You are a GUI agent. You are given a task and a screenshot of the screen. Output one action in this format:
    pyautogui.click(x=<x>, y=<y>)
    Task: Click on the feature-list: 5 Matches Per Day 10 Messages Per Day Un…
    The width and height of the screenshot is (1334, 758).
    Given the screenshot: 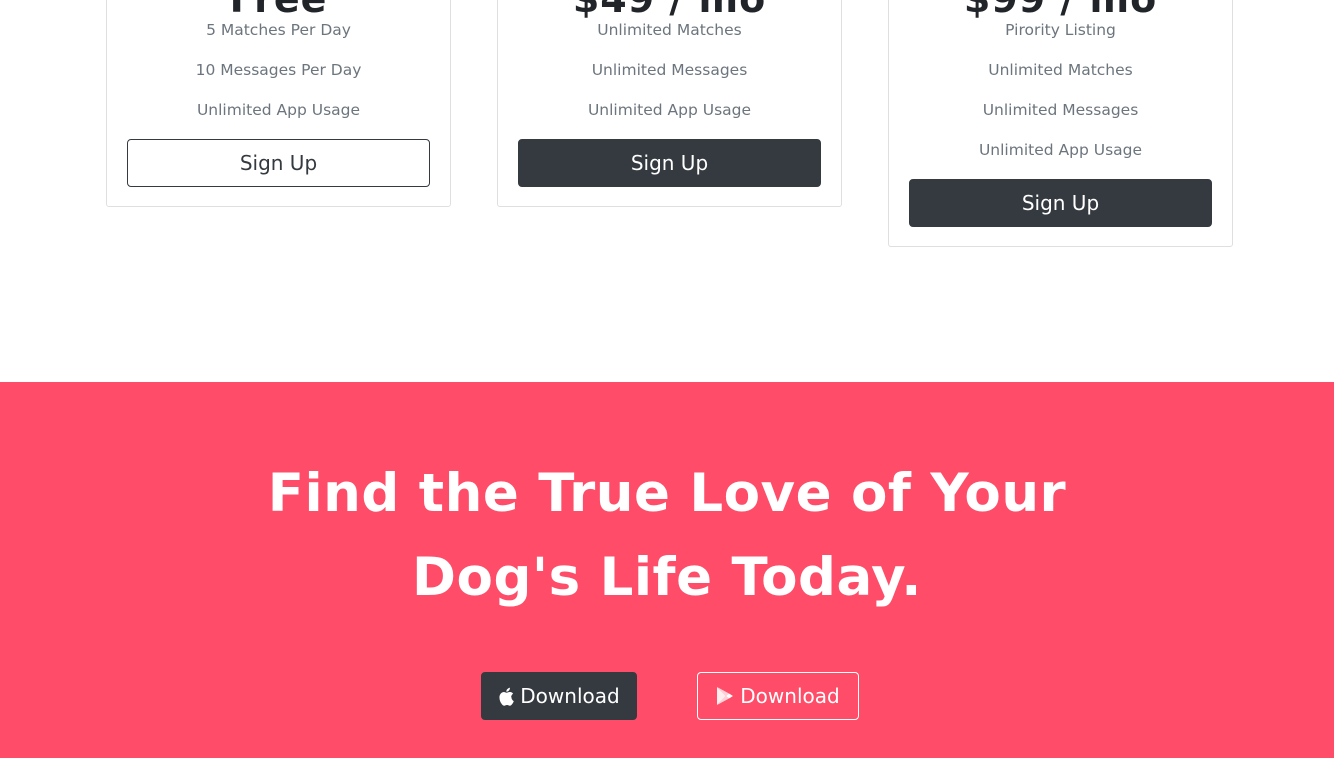 What is the action you would take?
    pyautogui.click(x=278, y=77)
    